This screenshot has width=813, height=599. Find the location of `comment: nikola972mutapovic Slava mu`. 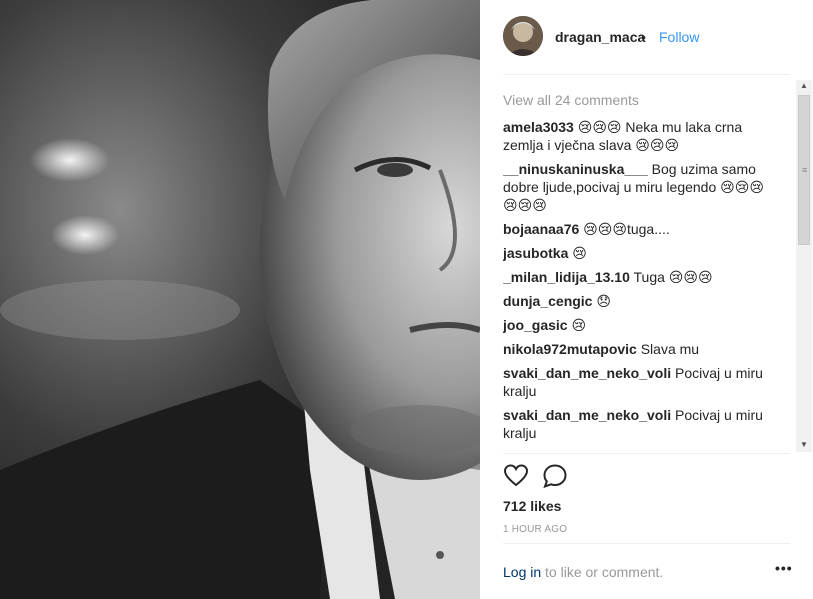

comment: nikola972mutapovic Slava mu is located at coordinates (635, 349).